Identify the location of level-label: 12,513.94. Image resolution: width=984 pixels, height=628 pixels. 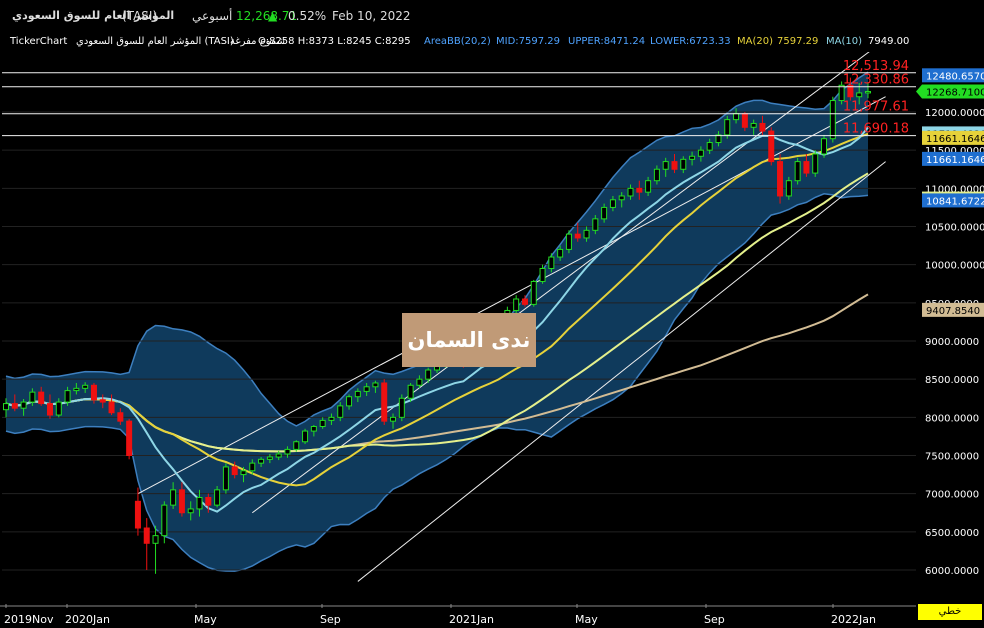
(876, 66).